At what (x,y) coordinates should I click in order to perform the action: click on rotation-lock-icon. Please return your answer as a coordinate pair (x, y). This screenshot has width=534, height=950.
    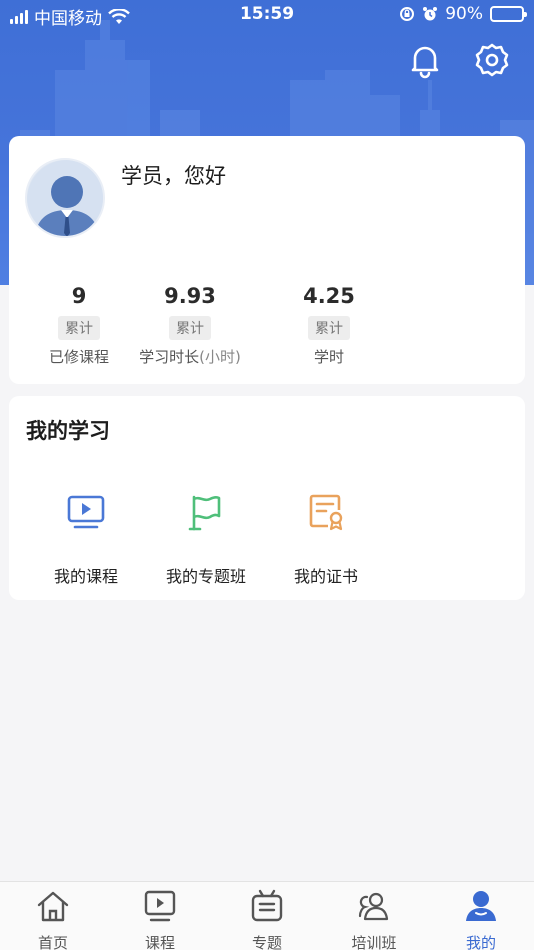
    Looking at the image, I should click on (407, 14).